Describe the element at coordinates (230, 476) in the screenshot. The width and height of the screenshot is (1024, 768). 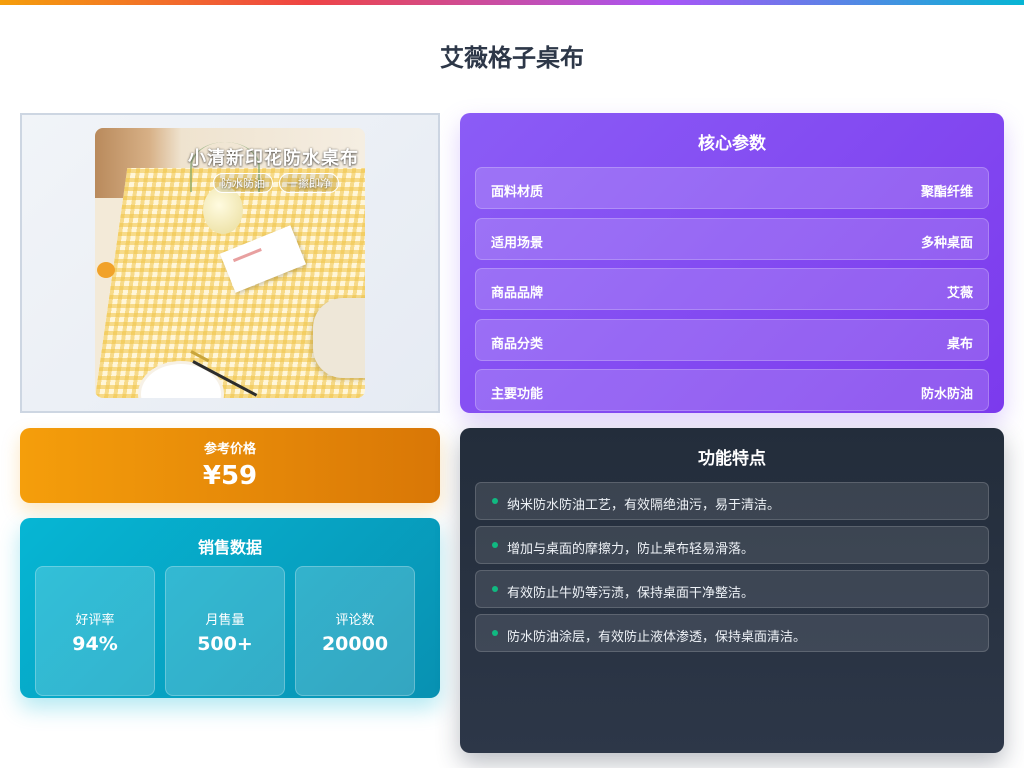
I see `price-value: ¥59` at that location.